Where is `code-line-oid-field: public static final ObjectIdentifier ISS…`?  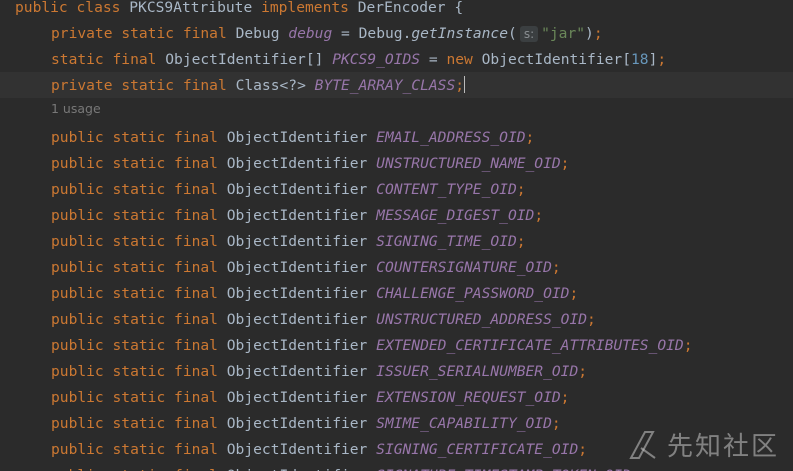
code-line-oid-field: public static final ObjectIdentifier ISS… is located at coordinates (301, 375).